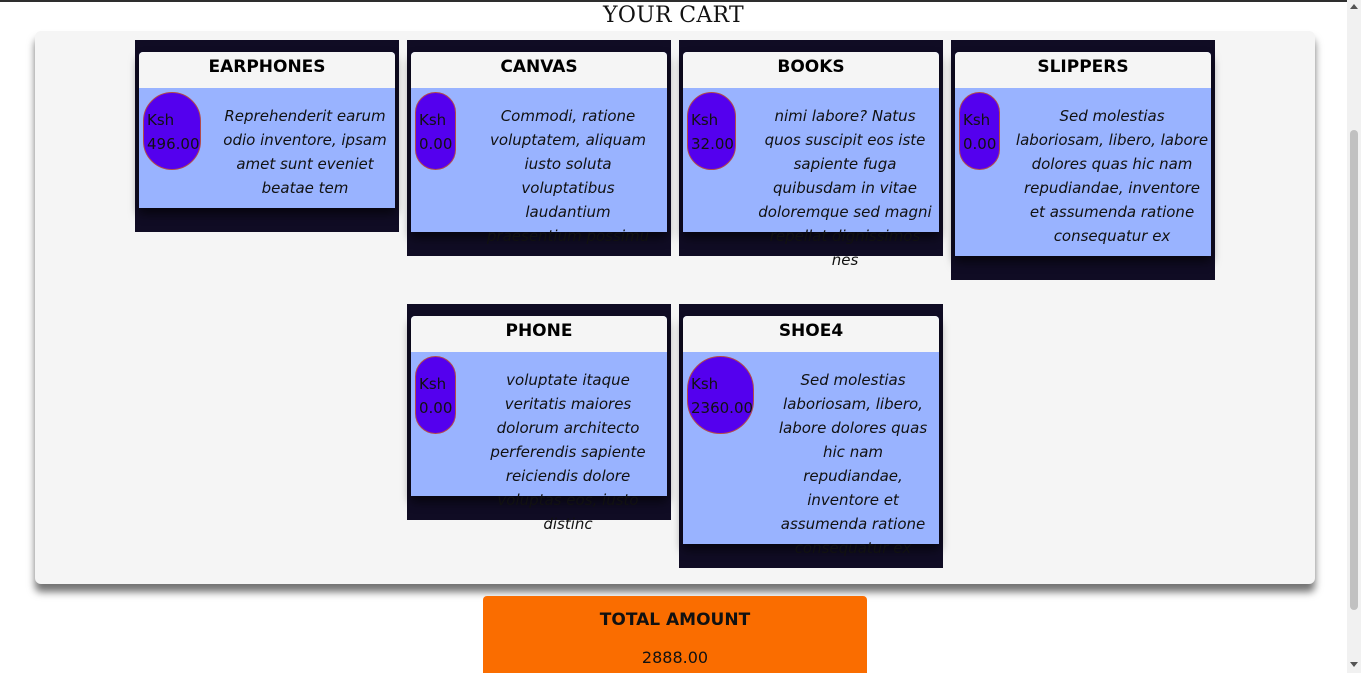 The height and width of the screenshot is (673, 1361). What do you see at coordinates (1354, 6) in the screenshot?
I see `scroll-up-arrow-icon` at bounding box center [1354, 6].